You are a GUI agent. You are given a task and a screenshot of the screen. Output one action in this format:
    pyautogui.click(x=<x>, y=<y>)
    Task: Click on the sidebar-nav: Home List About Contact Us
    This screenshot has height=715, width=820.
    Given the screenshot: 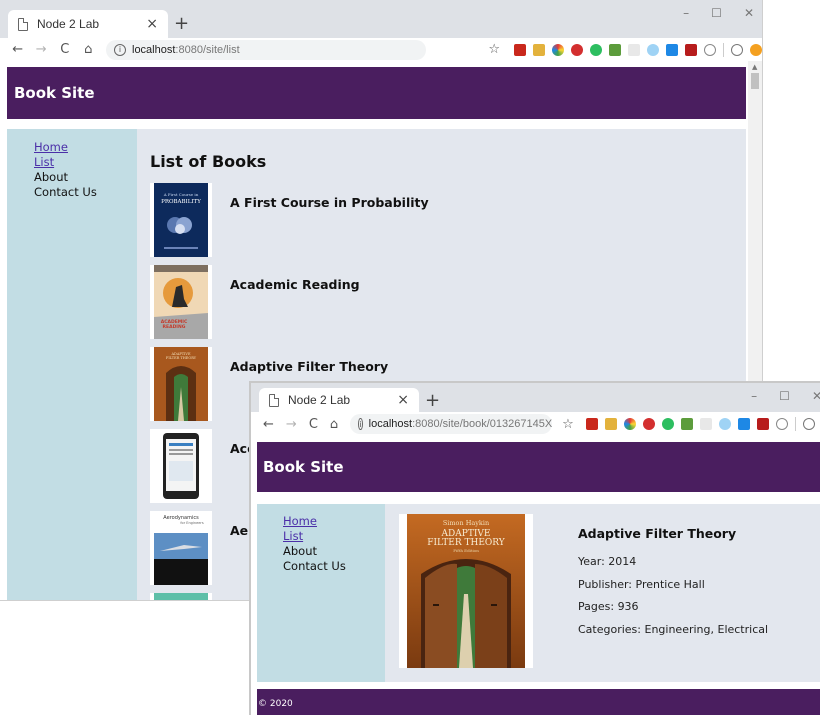 What is the action you would take?
    pyautogui.click(x=72, y=364)
    